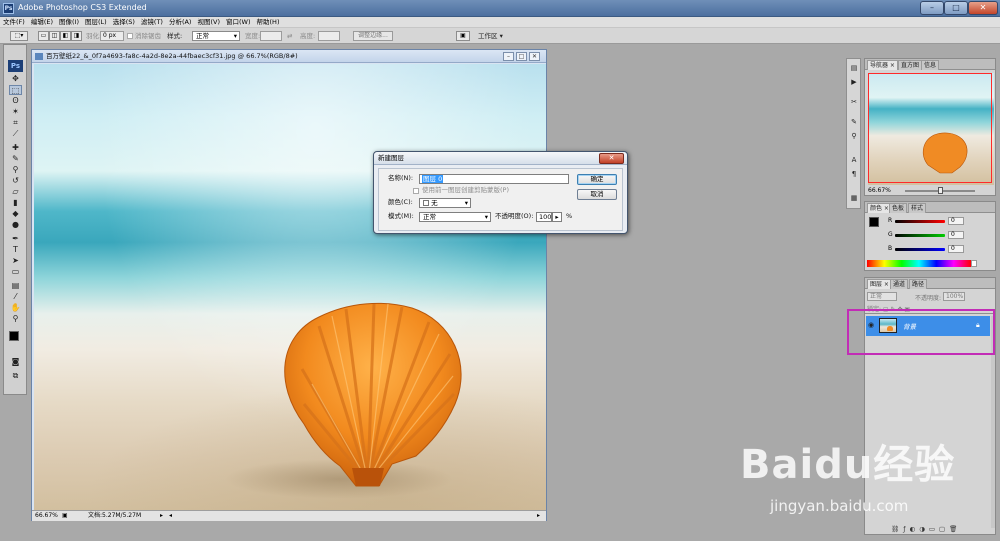 This screenshot has height=541, width=1000. Describe the element at coordinates (879, 284) in the screenshot. I see `tab-layers: 图层 ×` at that location.